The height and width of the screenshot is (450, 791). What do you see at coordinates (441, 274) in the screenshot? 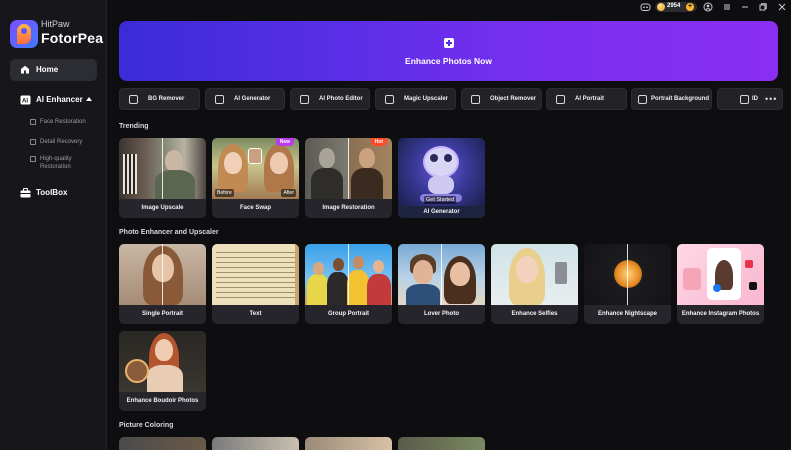
I see `lover-photo-thumbnail` at bounding box center [441, 274].